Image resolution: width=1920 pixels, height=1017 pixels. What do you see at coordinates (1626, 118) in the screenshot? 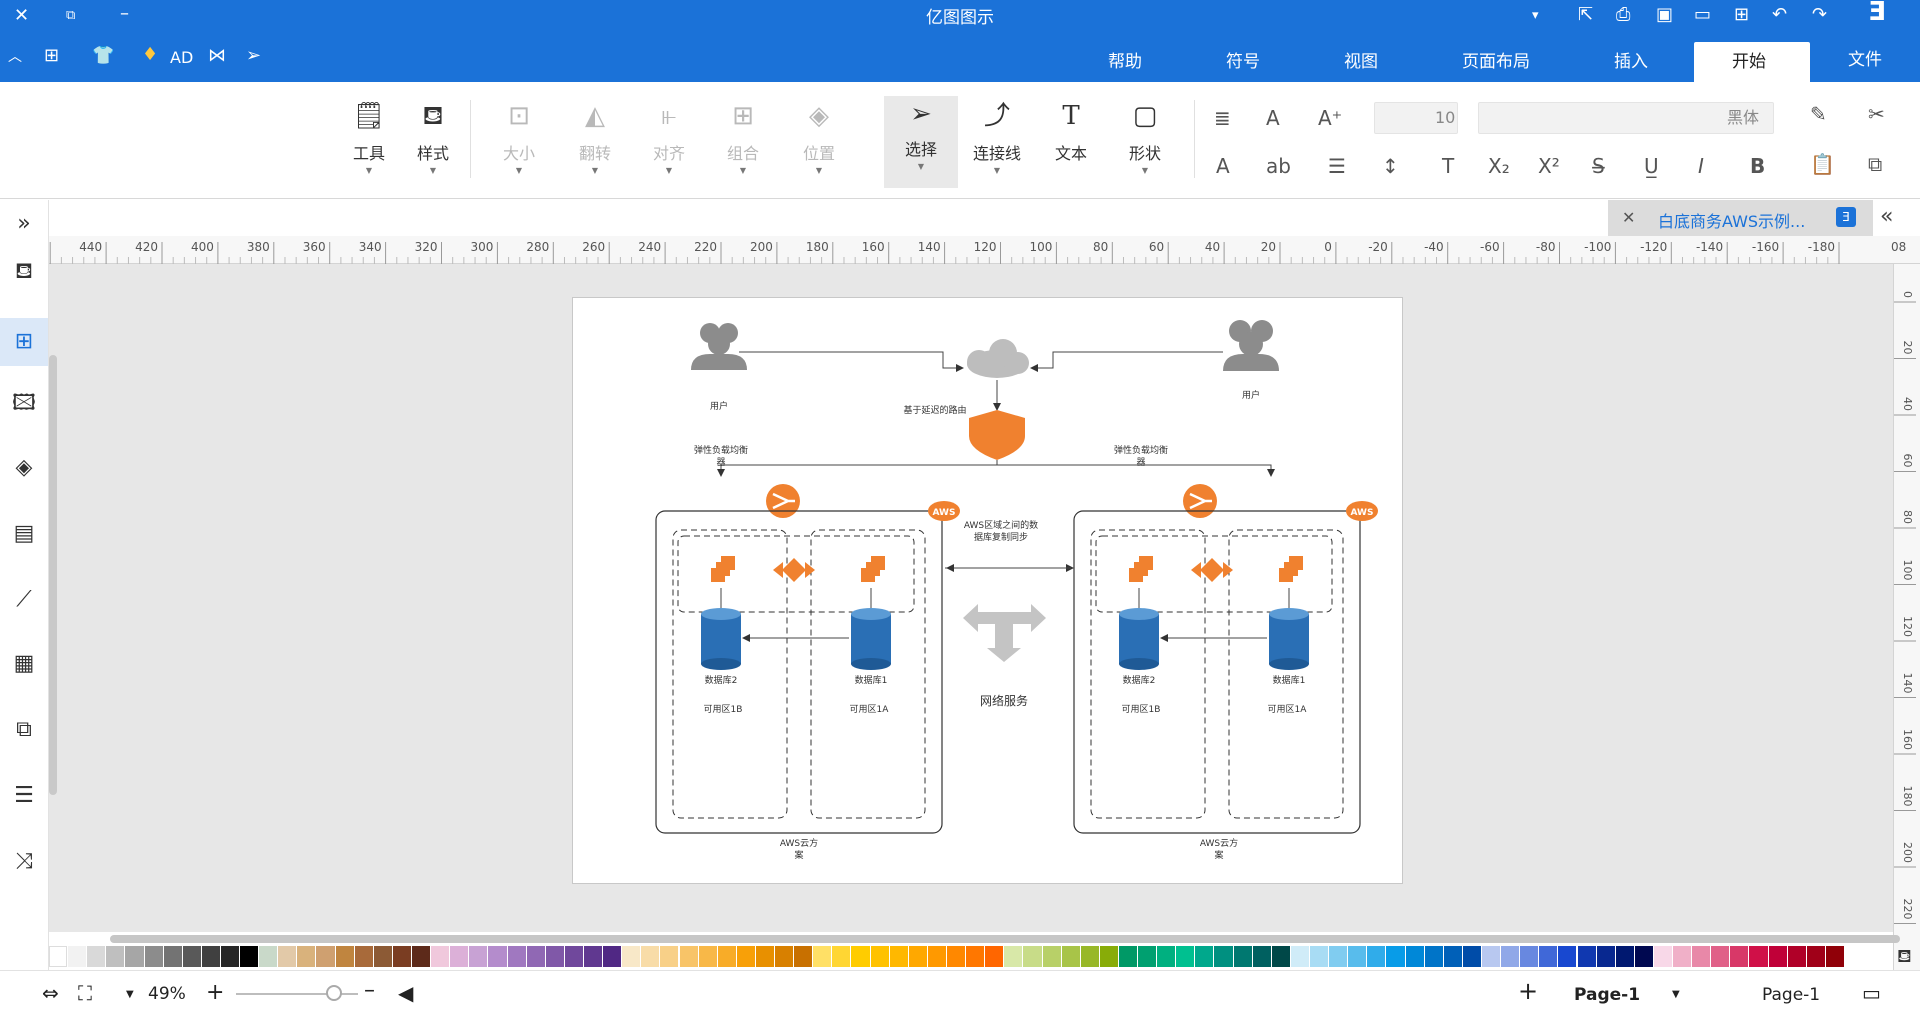
I see `font-name-select: 黑体` at bounding box center [1626, 118].